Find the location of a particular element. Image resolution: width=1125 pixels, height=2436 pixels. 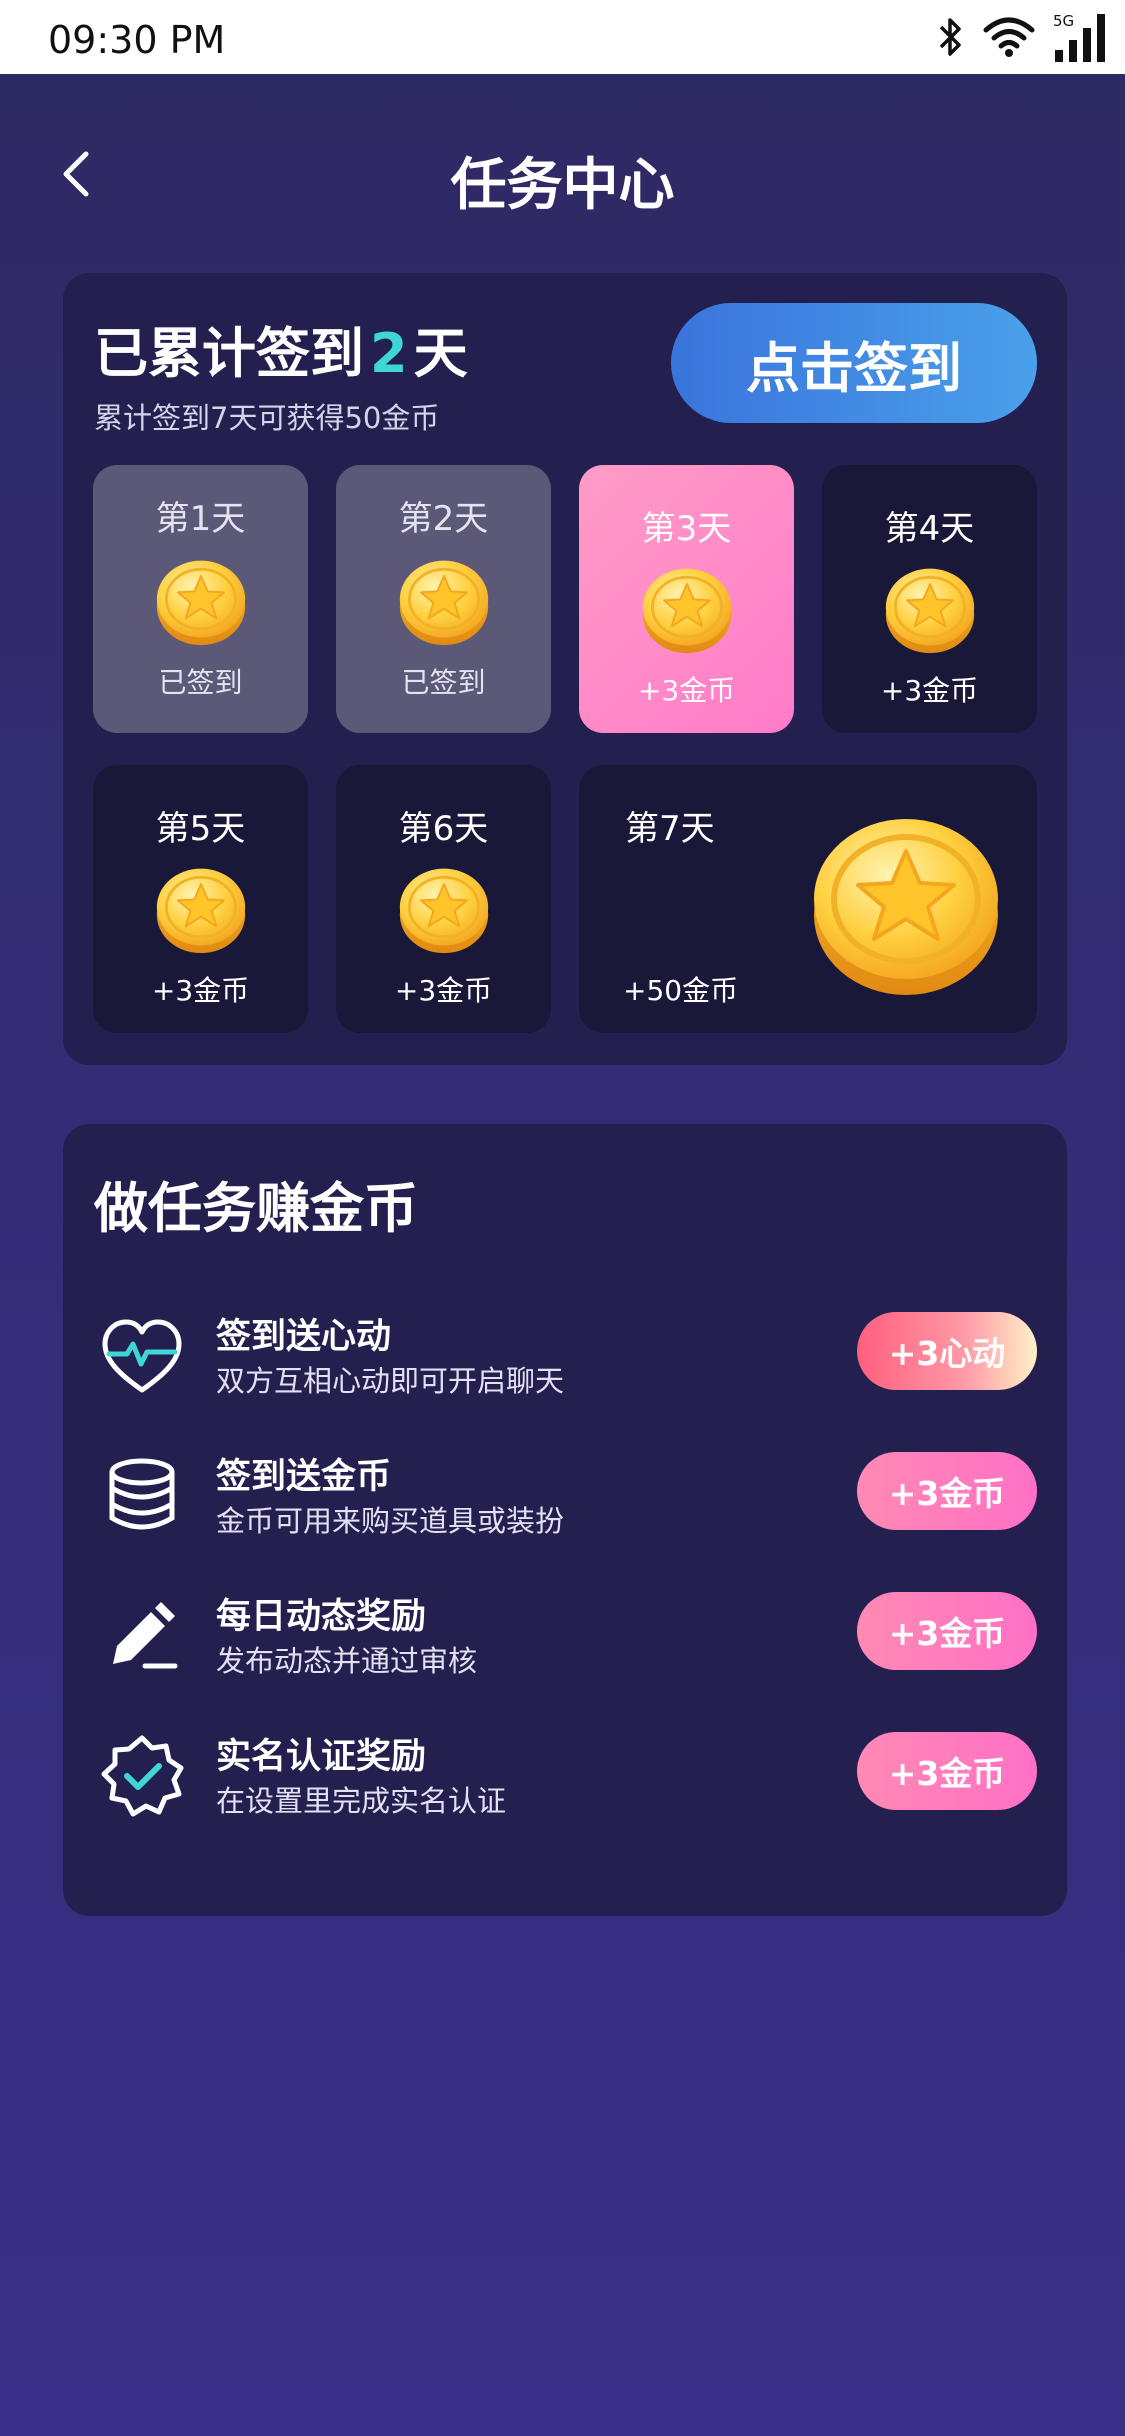

task-item-4: 实名认证奖励 在设置里完成实名认证 +3金币 is located at coordinates (565, 1774).